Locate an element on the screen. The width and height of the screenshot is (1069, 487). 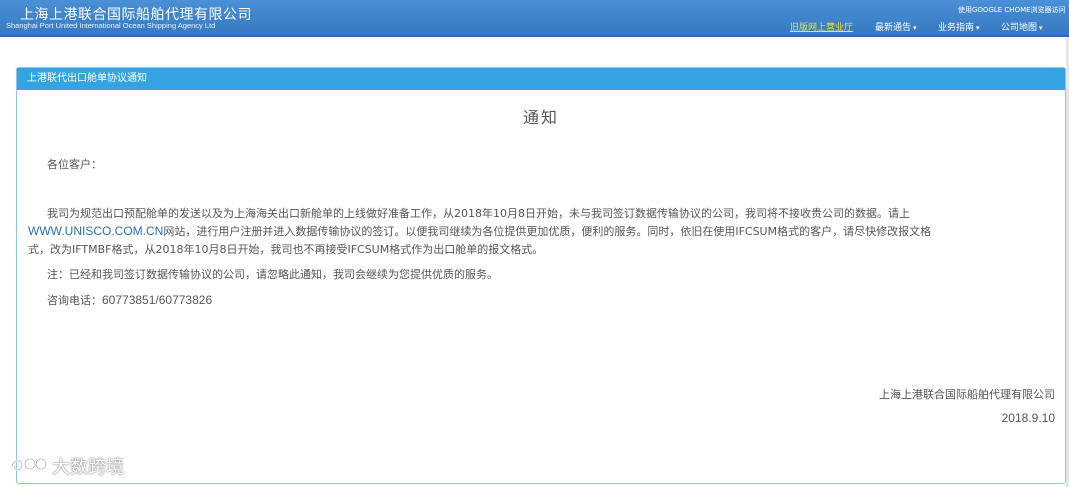
nav-company-map: 公司地图 ▾ is located at coordinates (1022, 26).